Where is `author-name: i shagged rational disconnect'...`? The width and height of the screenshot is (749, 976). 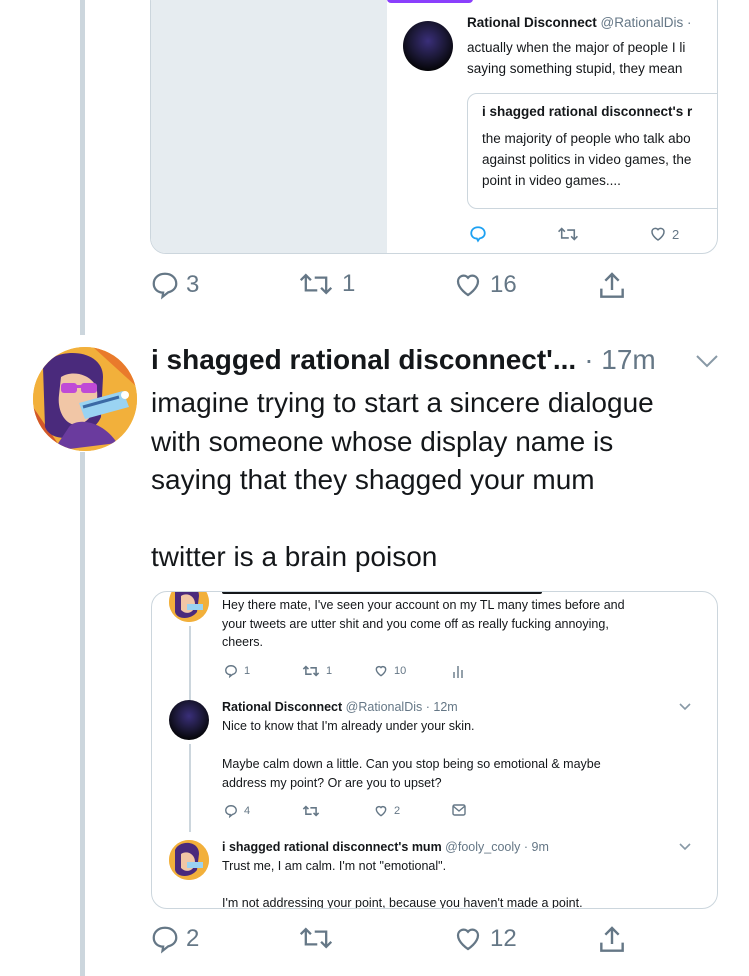 author-name: i shagged rational disconnect'... is located at coordinates (363, 360).